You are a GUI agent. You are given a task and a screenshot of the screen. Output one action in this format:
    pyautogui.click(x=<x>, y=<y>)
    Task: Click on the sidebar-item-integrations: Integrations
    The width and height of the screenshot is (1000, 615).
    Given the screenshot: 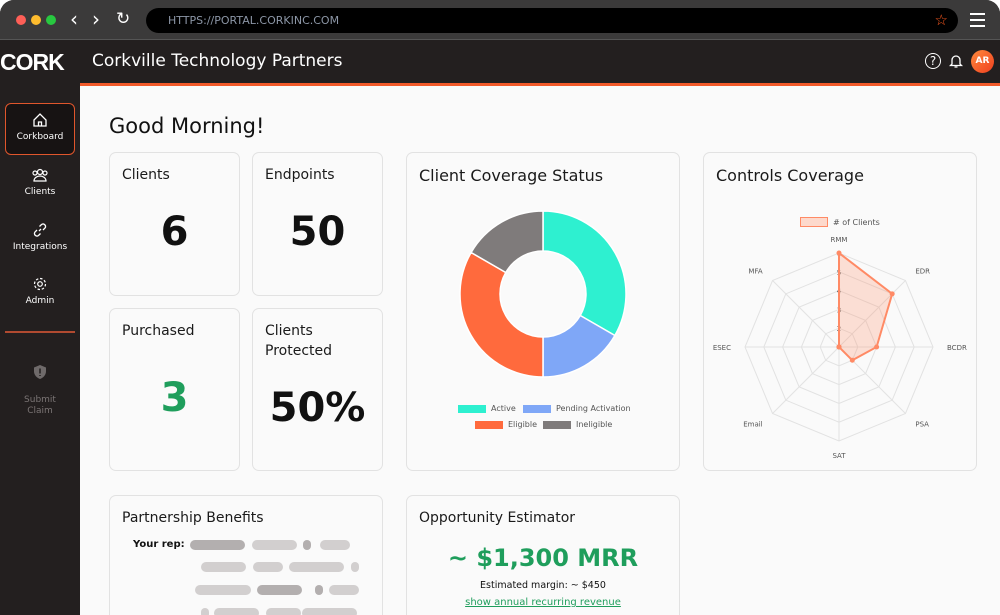 What is the action you would take?
    pyautogui.click(x=40, y=240)
    